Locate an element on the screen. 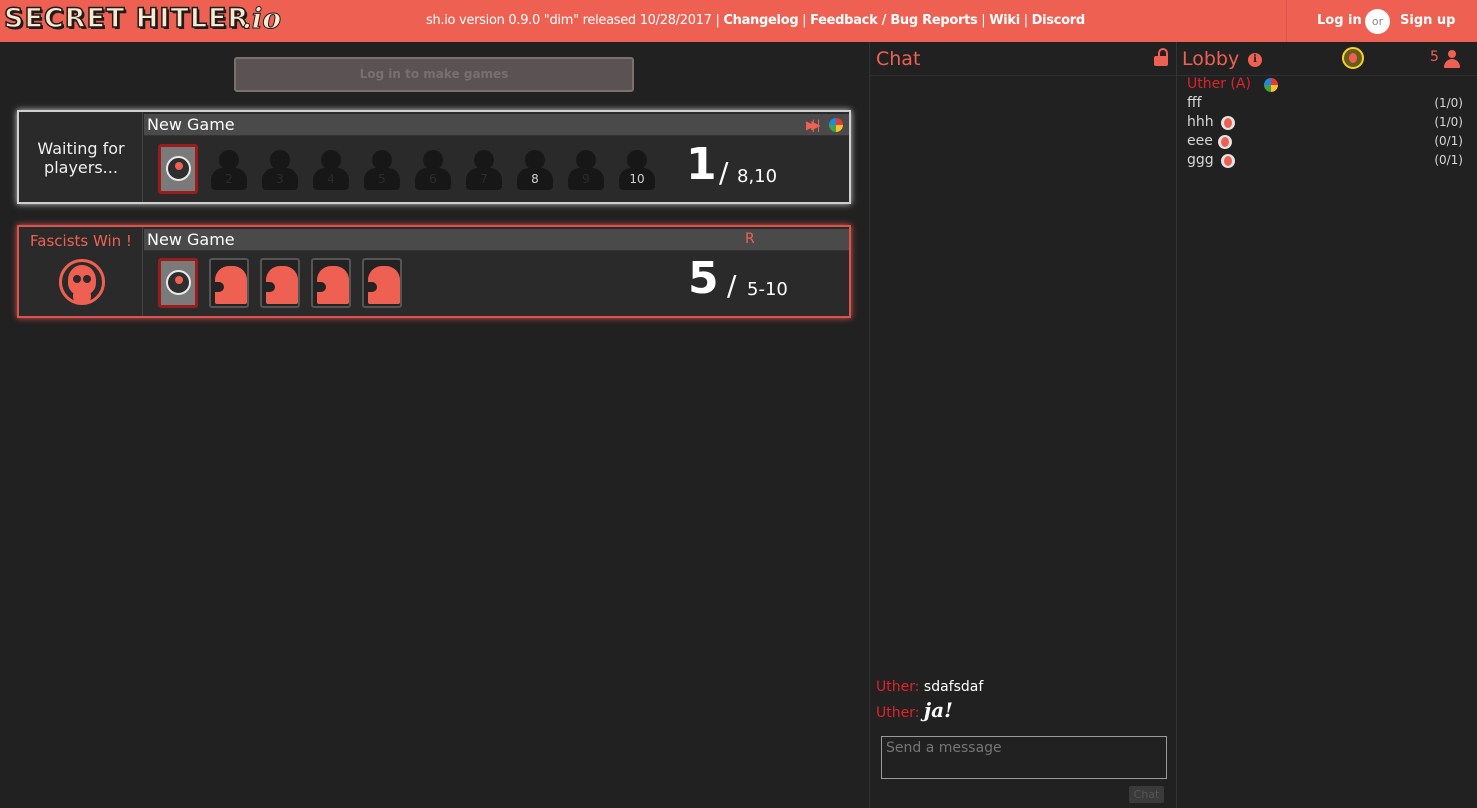 The image size is (1477, 808). empty-seat: 7 is located at coordinates (483, 171).